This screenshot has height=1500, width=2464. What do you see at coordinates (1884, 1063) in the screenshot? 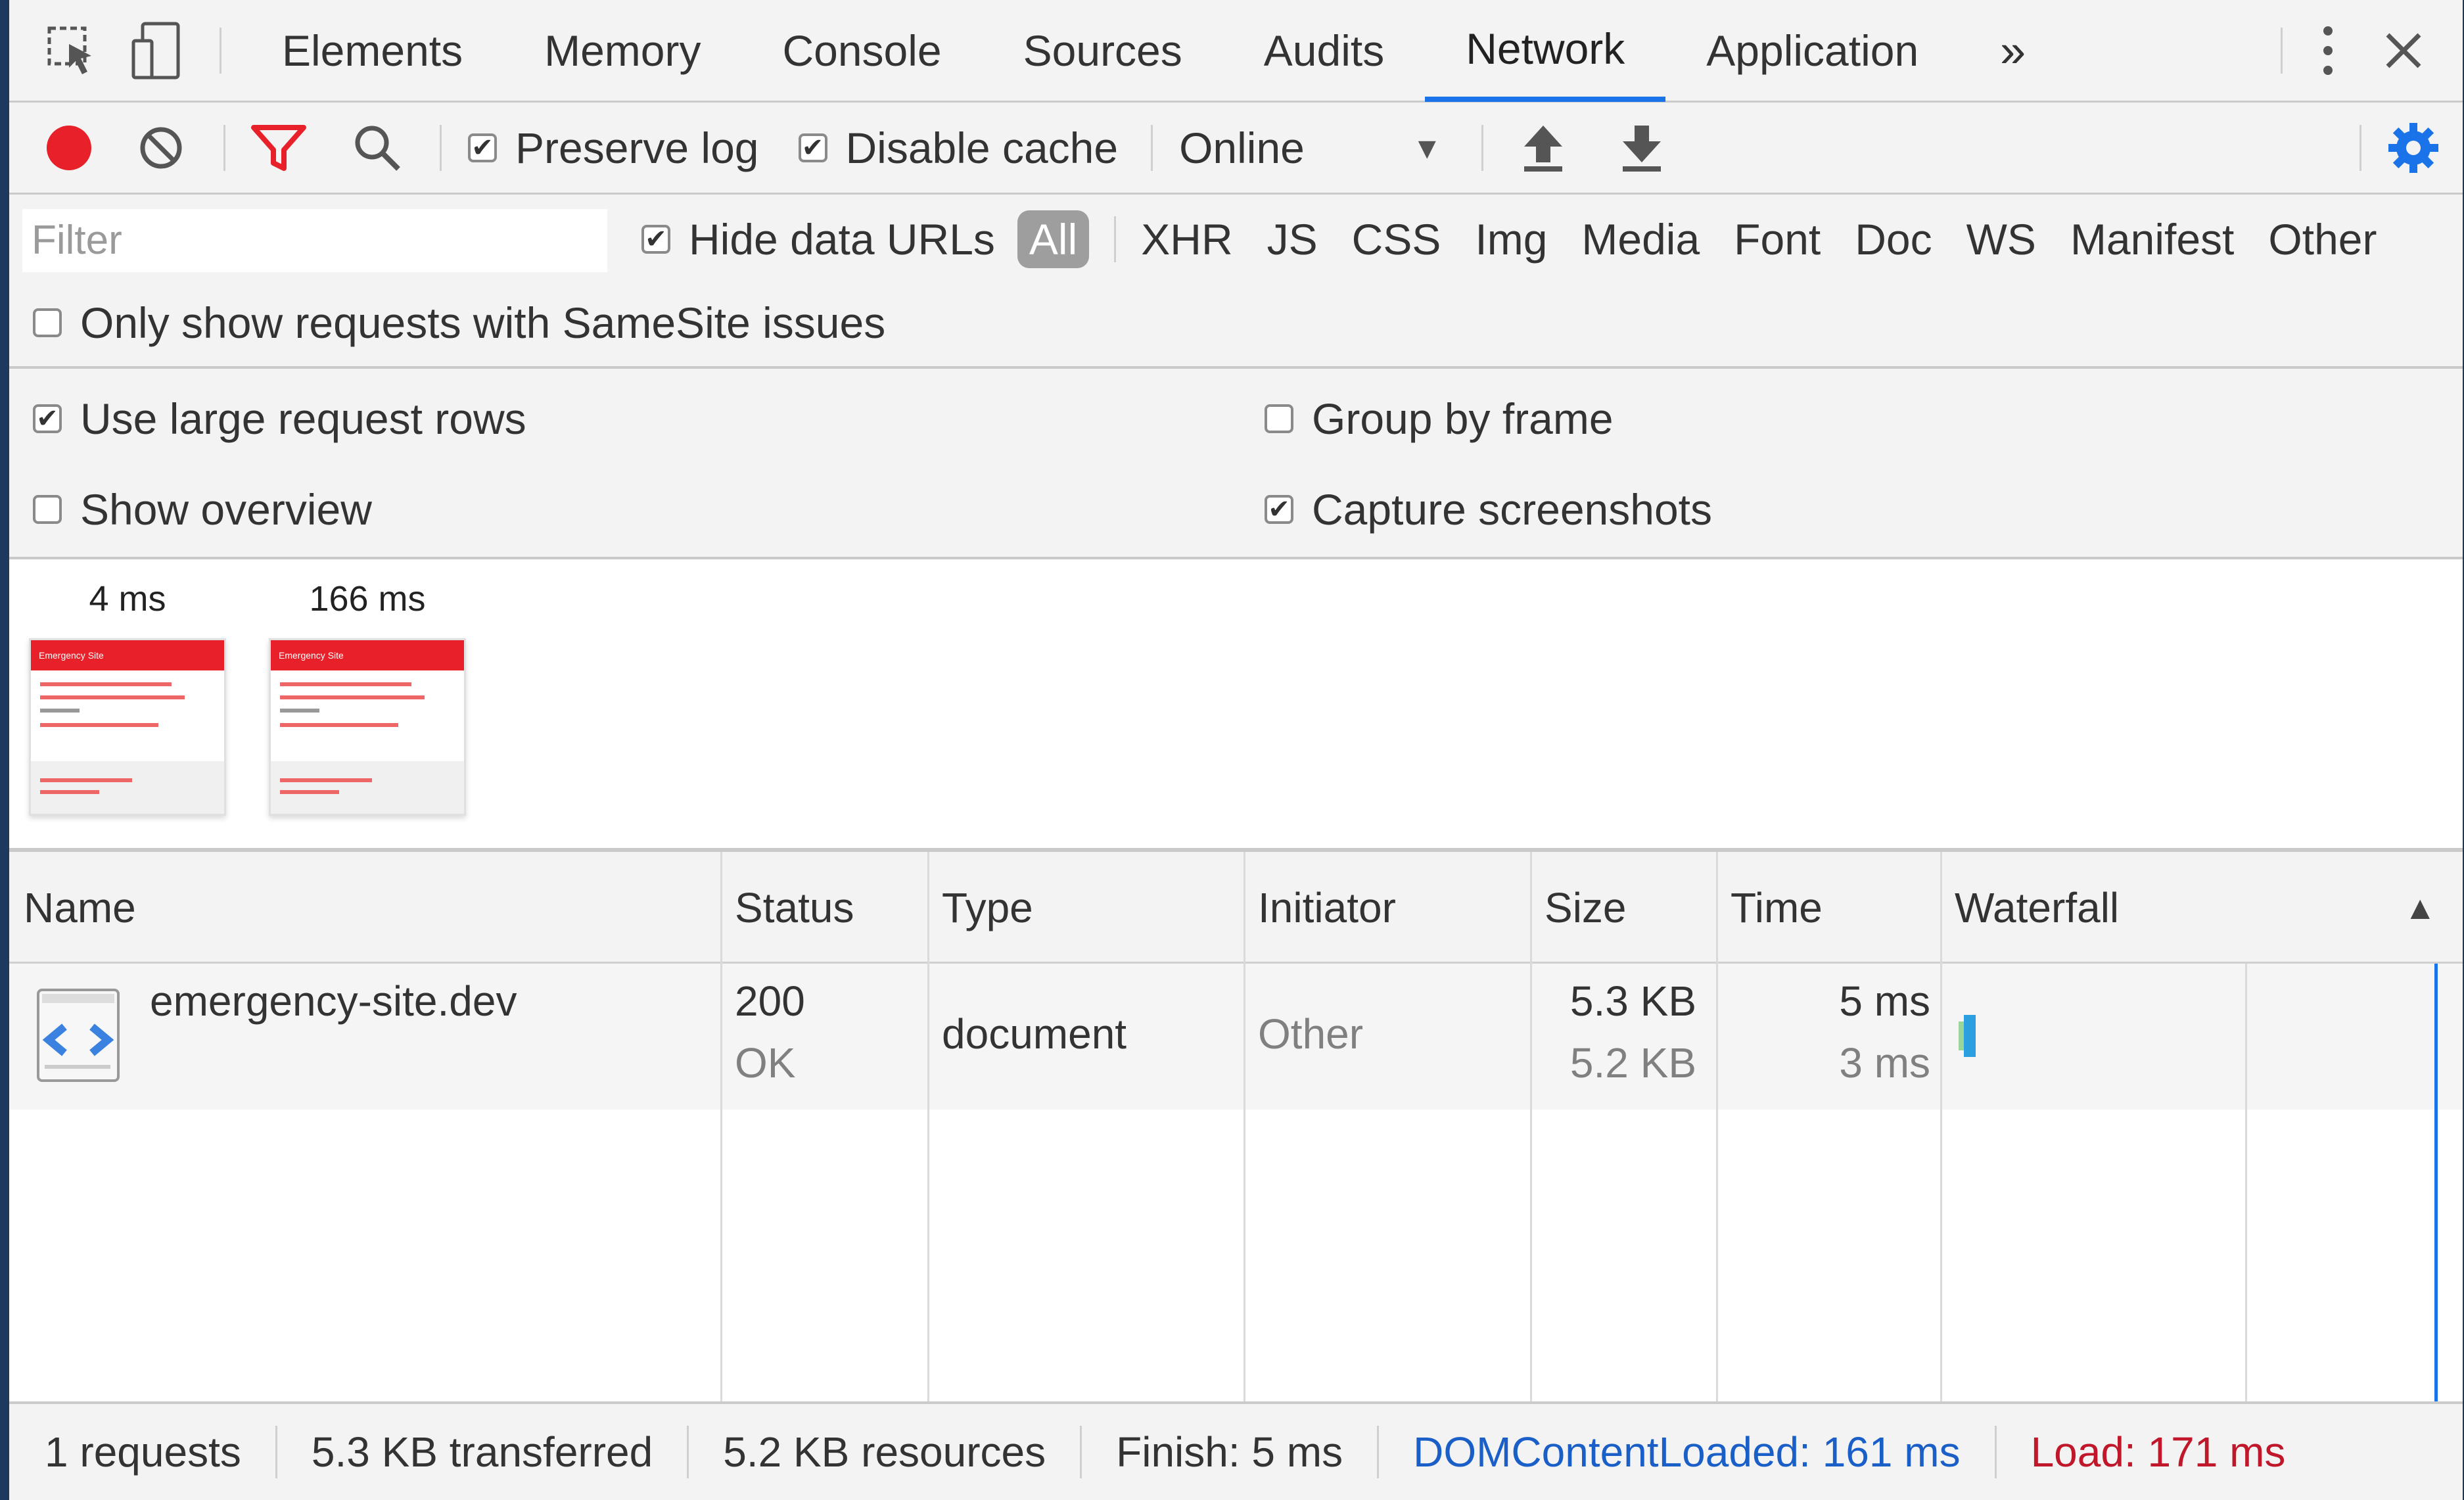
I see `request-latency: 3 ms` at bounding box center [1884, 1063].